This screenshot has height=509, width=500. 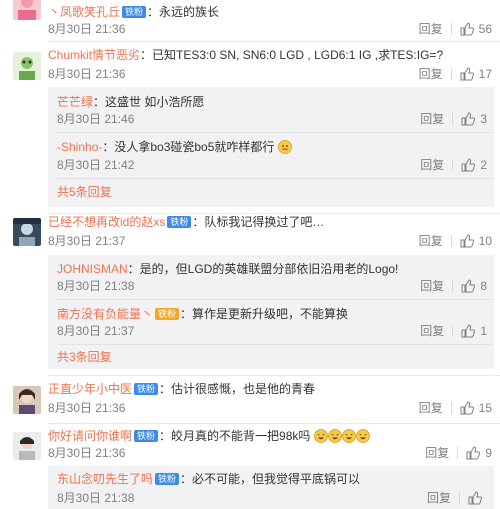 I want to click on like-count: 17, so click(x=485, y=74).